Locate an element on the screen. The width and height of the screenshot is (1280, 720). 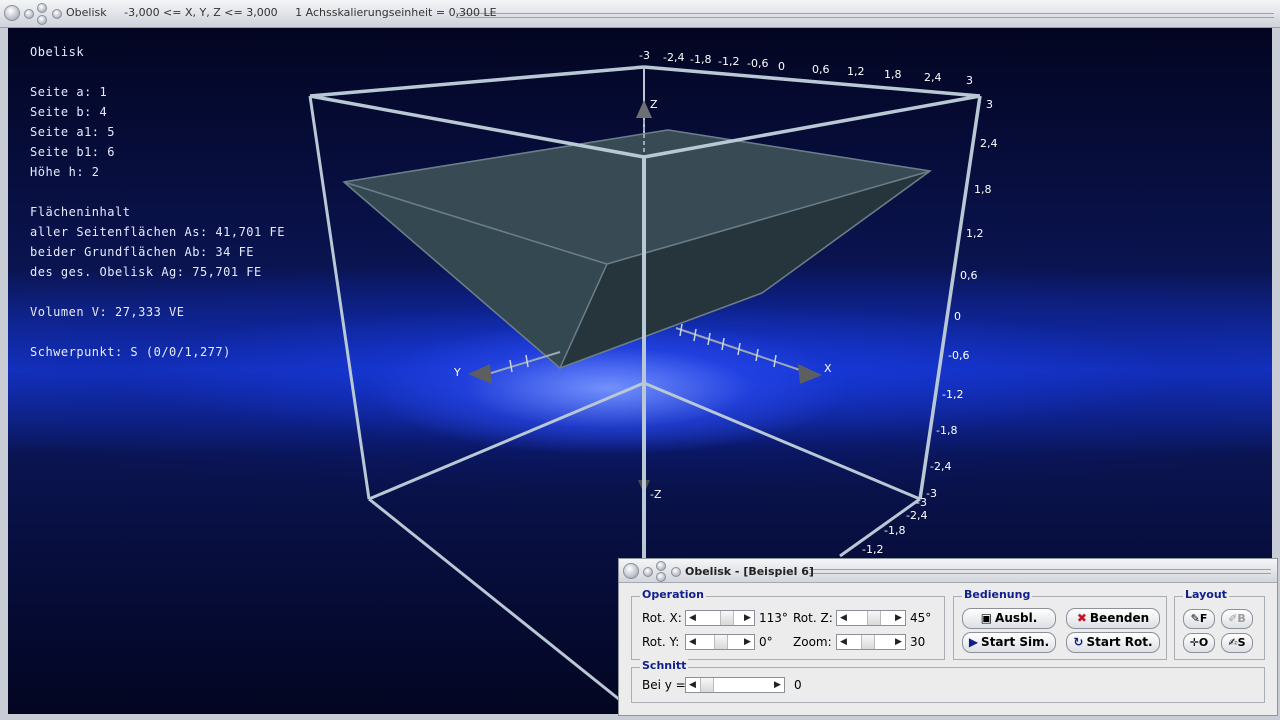
paint-icon: ✍ is located at coordinates (1233, 642).